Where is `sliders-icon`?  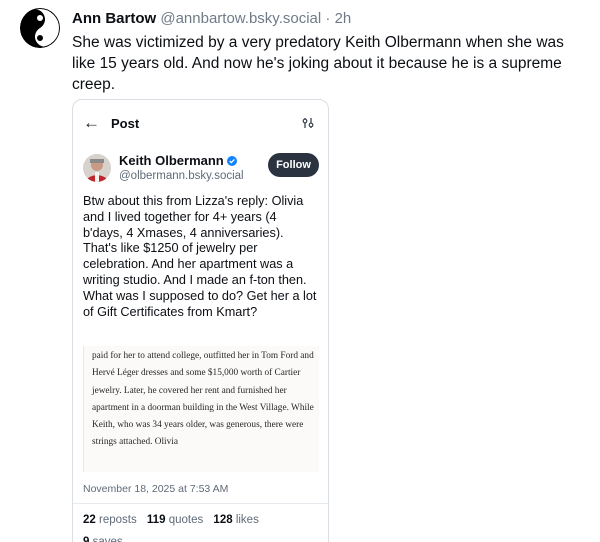 sliders-icon is located at coordinates (308, 123).